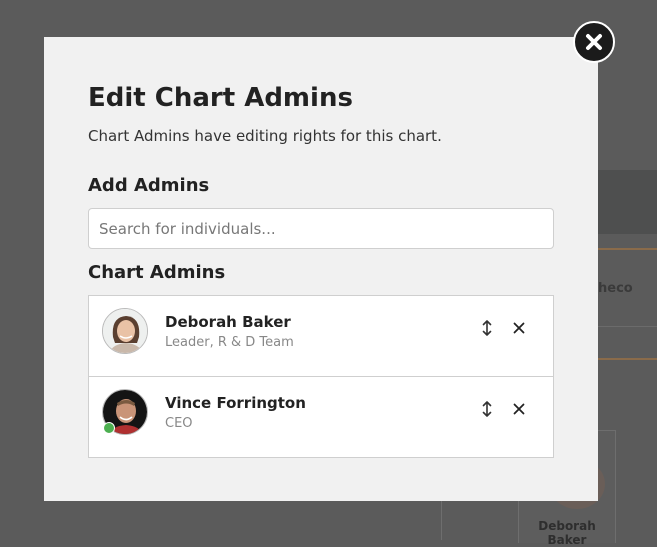 This screenshot has height=547, width=657. Describe the element at coordinates (321, 417) in the screenshot. I see `list-item: Vince Forrington CEO` at that location.